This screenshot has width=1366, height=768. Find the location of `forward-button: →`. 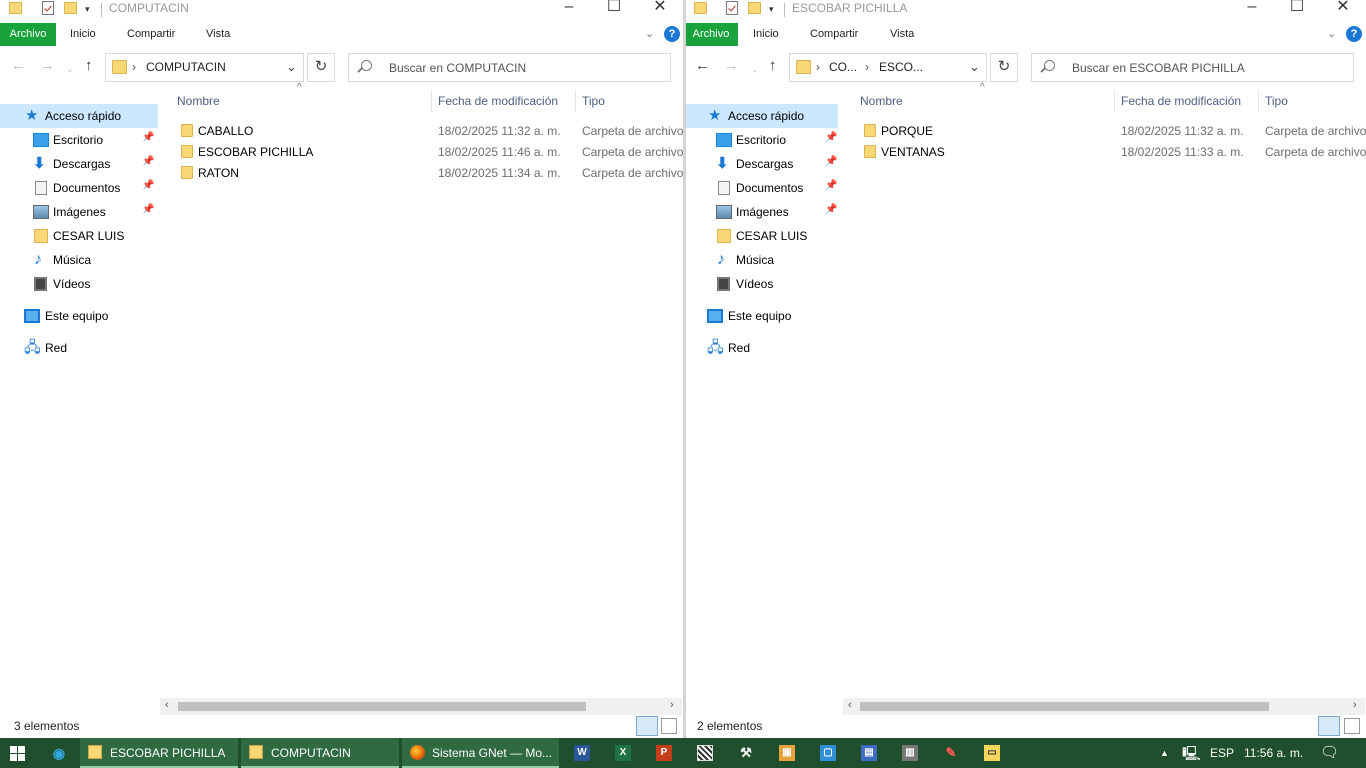

forward-button: → is located at coordinates (47, 66).